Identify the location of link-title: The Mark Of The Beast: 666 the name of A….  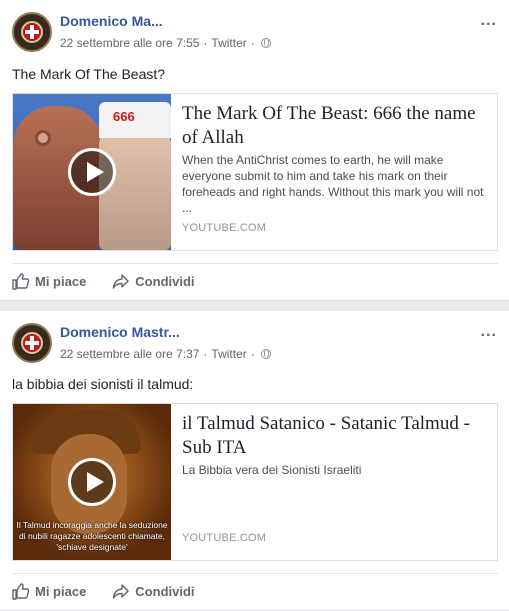
(337, 126).